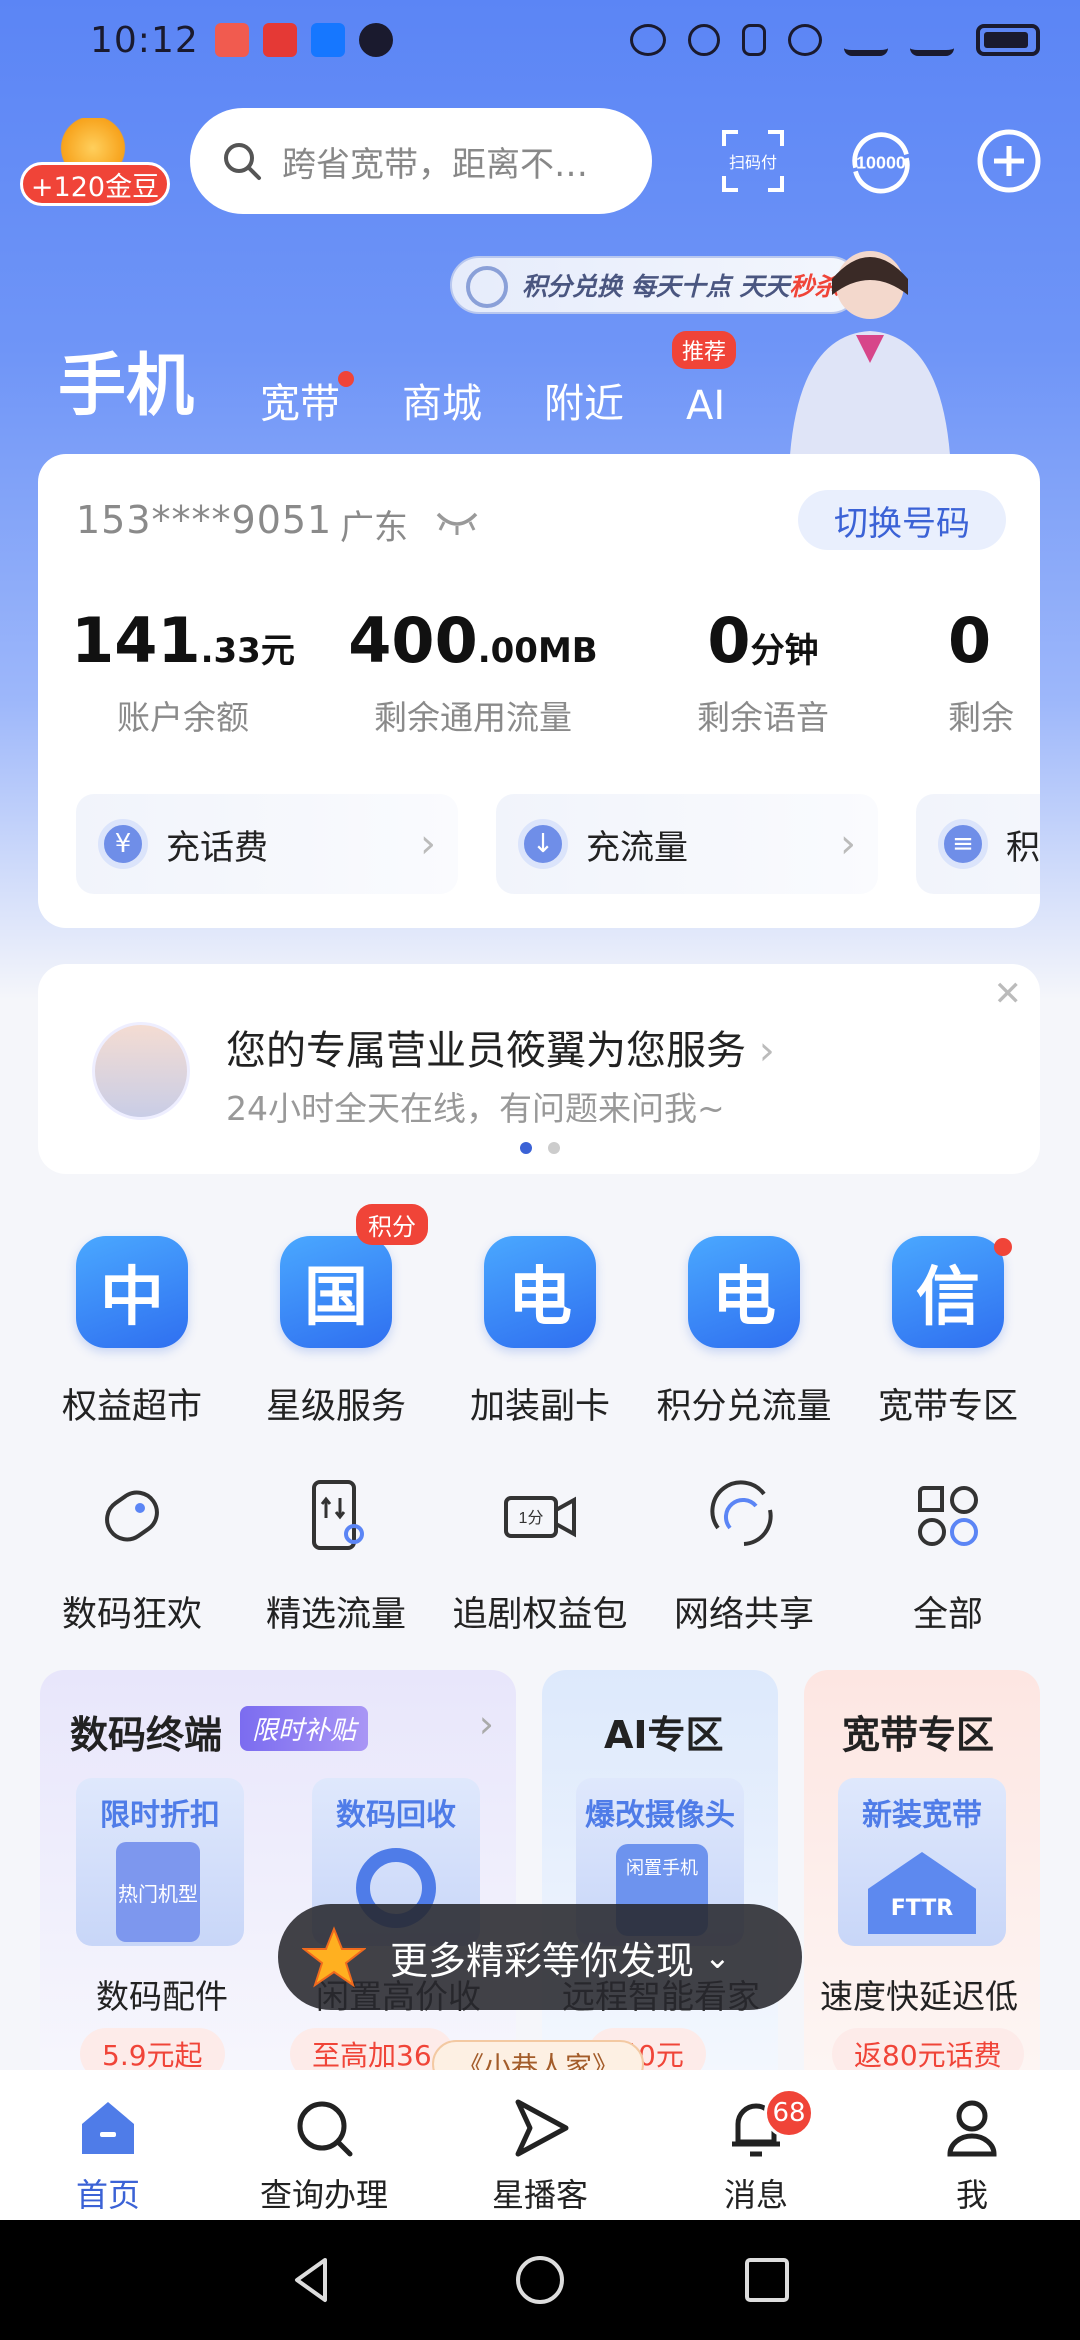 The image size is (1080, 2340). What do you see at coordinates (126, 379) in the screenshot?
I see `tab-phone: 手机` at bounding box center [126, 379].